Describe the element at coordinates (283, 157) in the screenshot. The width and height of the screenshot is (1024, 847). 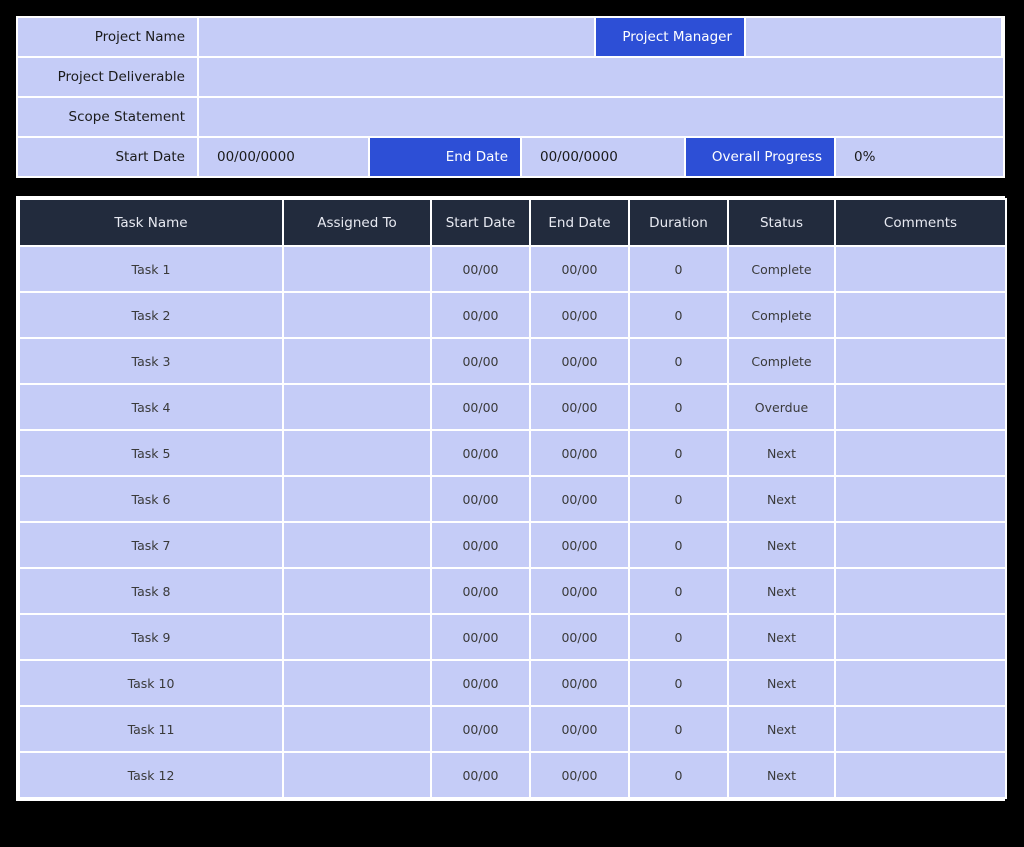
I see `start-date-input: 00/00/0000` at that location.